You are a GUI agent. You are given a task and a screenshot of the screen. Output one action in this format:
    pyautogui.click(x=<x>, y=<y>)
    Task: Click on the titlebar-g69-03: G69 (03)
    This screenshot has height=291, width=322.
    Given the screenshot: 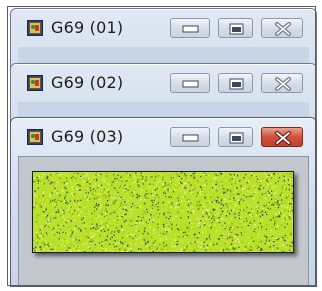 What is the action you would take?
    pyautogui.click(x=163, y=137)
    